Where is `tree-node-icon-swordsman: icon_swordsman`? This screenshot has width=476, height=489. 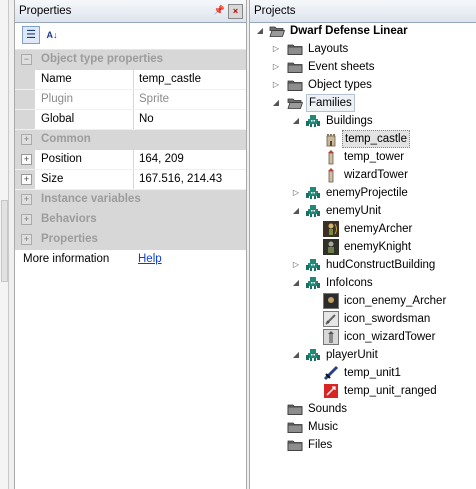 tree-node-icon-swordsman: icon_swordsman is located at coordinates (363, 319).